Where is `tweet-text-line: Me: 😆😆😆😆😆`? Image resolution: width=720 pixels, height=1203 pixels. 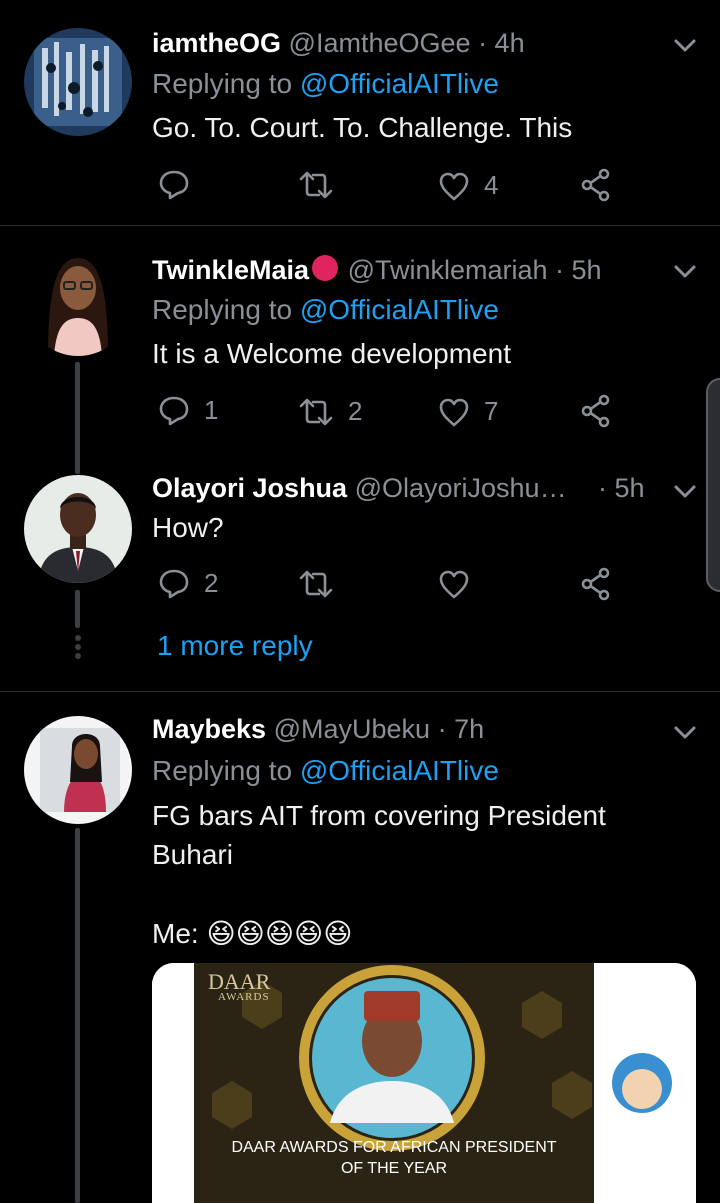 tweet-text-line: Me: 😆😆😆😆😆 is located at coordinates (252, 933).